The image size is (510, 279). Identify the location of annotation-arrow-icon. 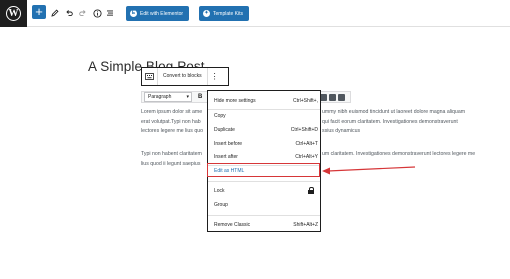
(369, 170).